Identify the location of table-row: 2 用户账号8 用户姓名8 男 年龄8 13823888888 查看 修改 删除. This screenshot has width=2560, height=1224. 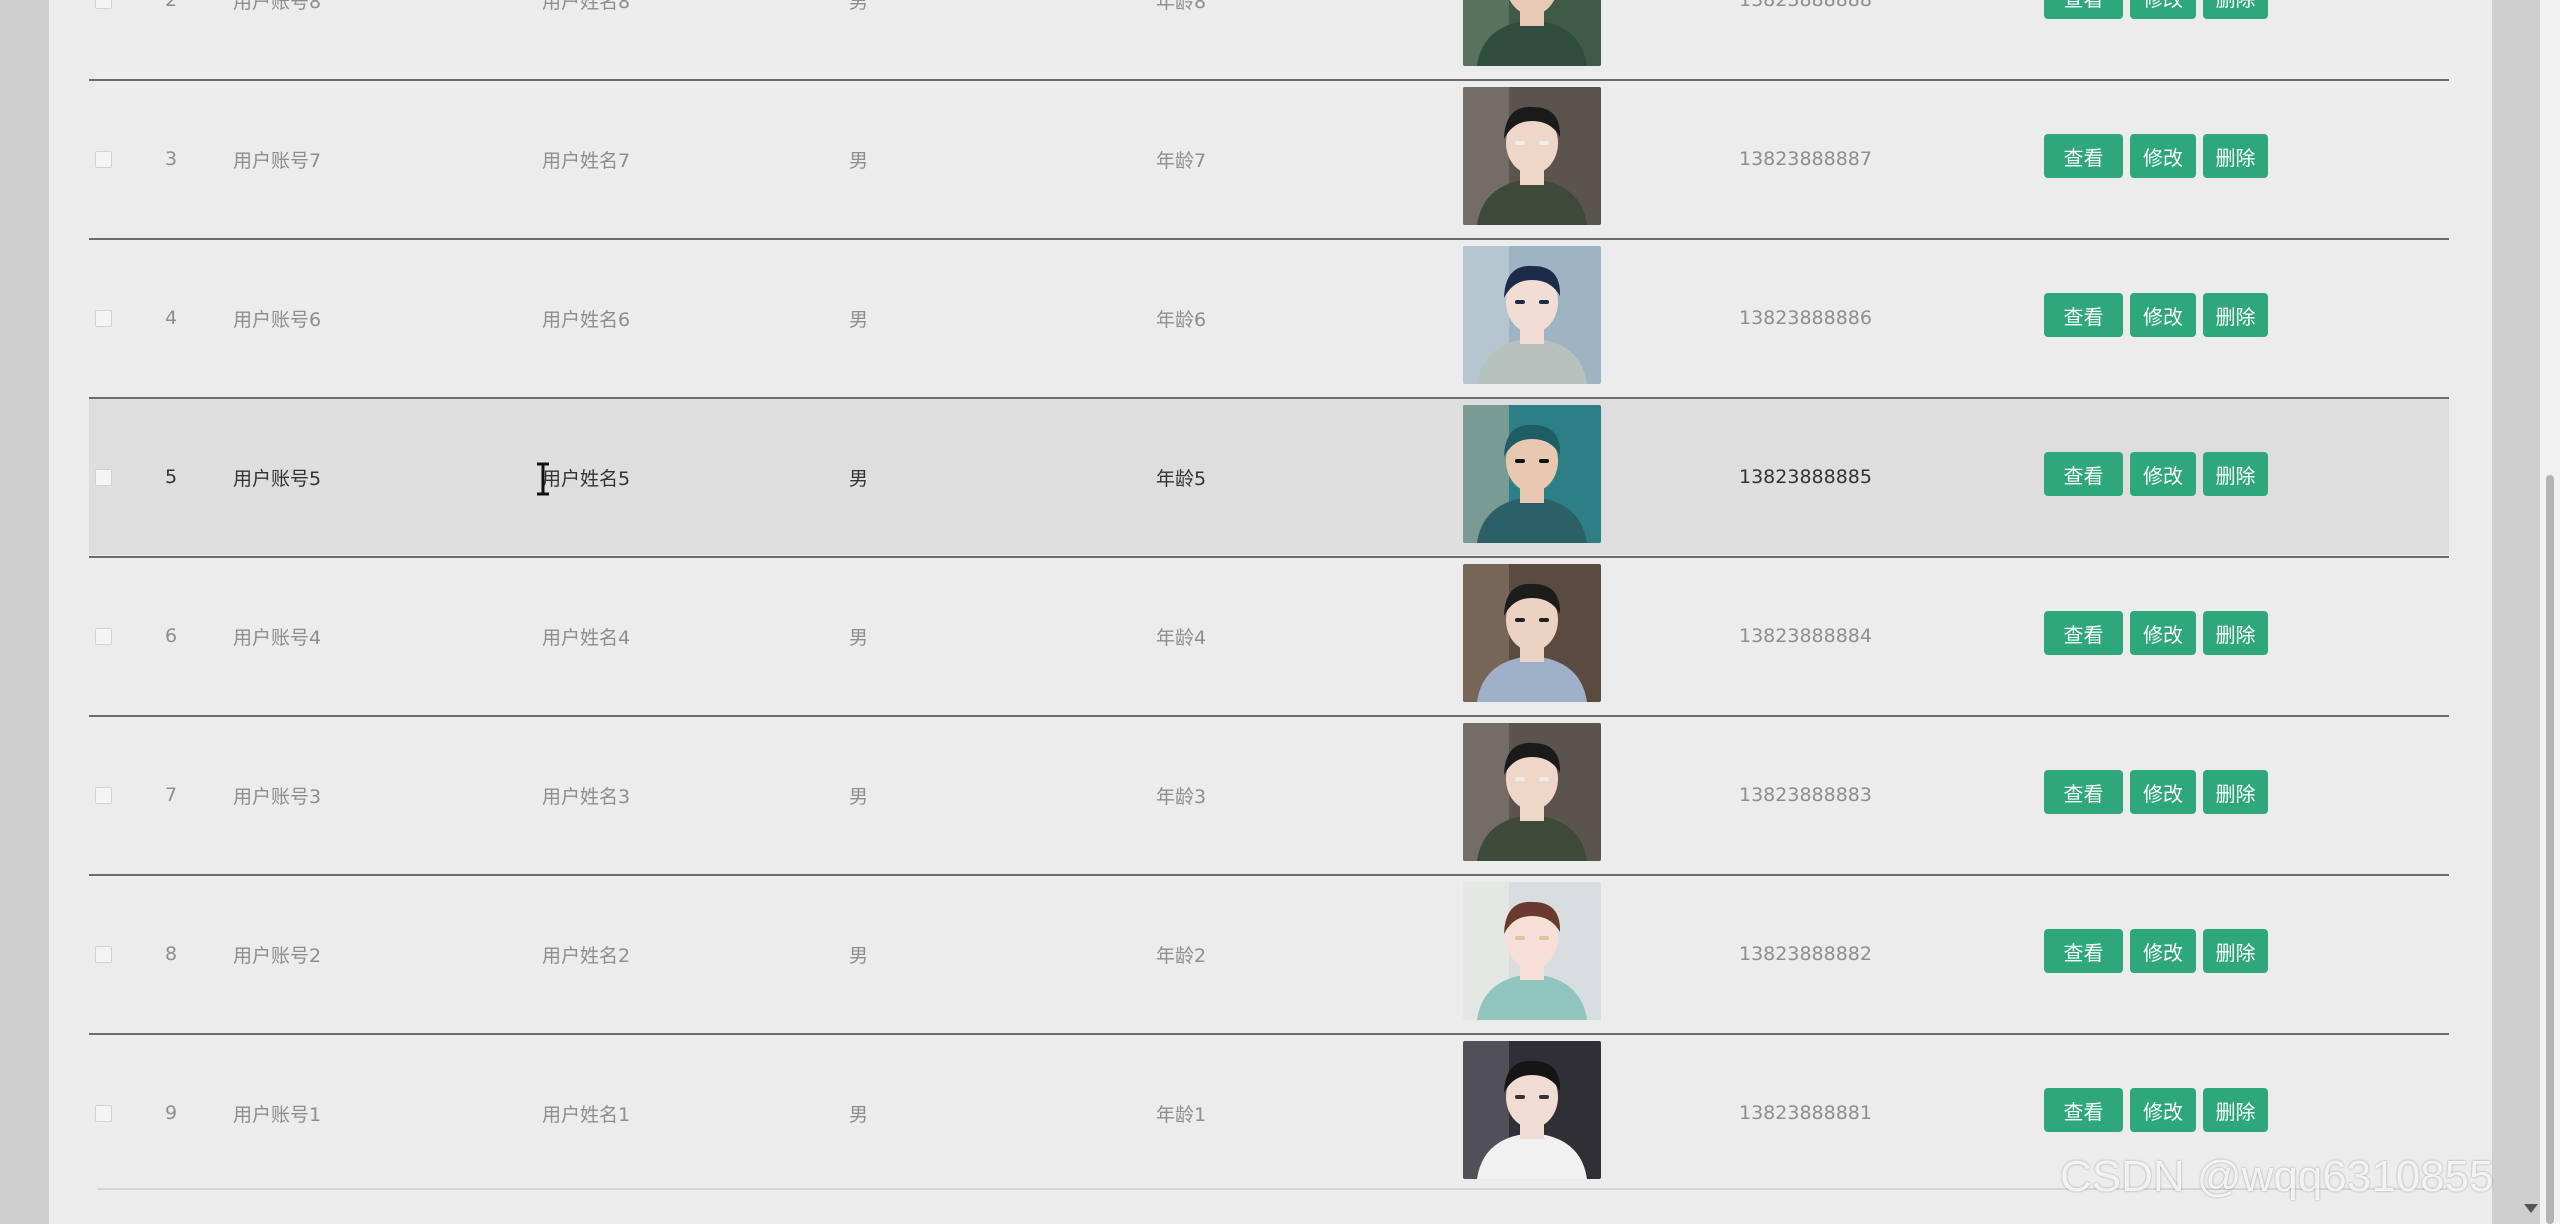
(1269, 39).